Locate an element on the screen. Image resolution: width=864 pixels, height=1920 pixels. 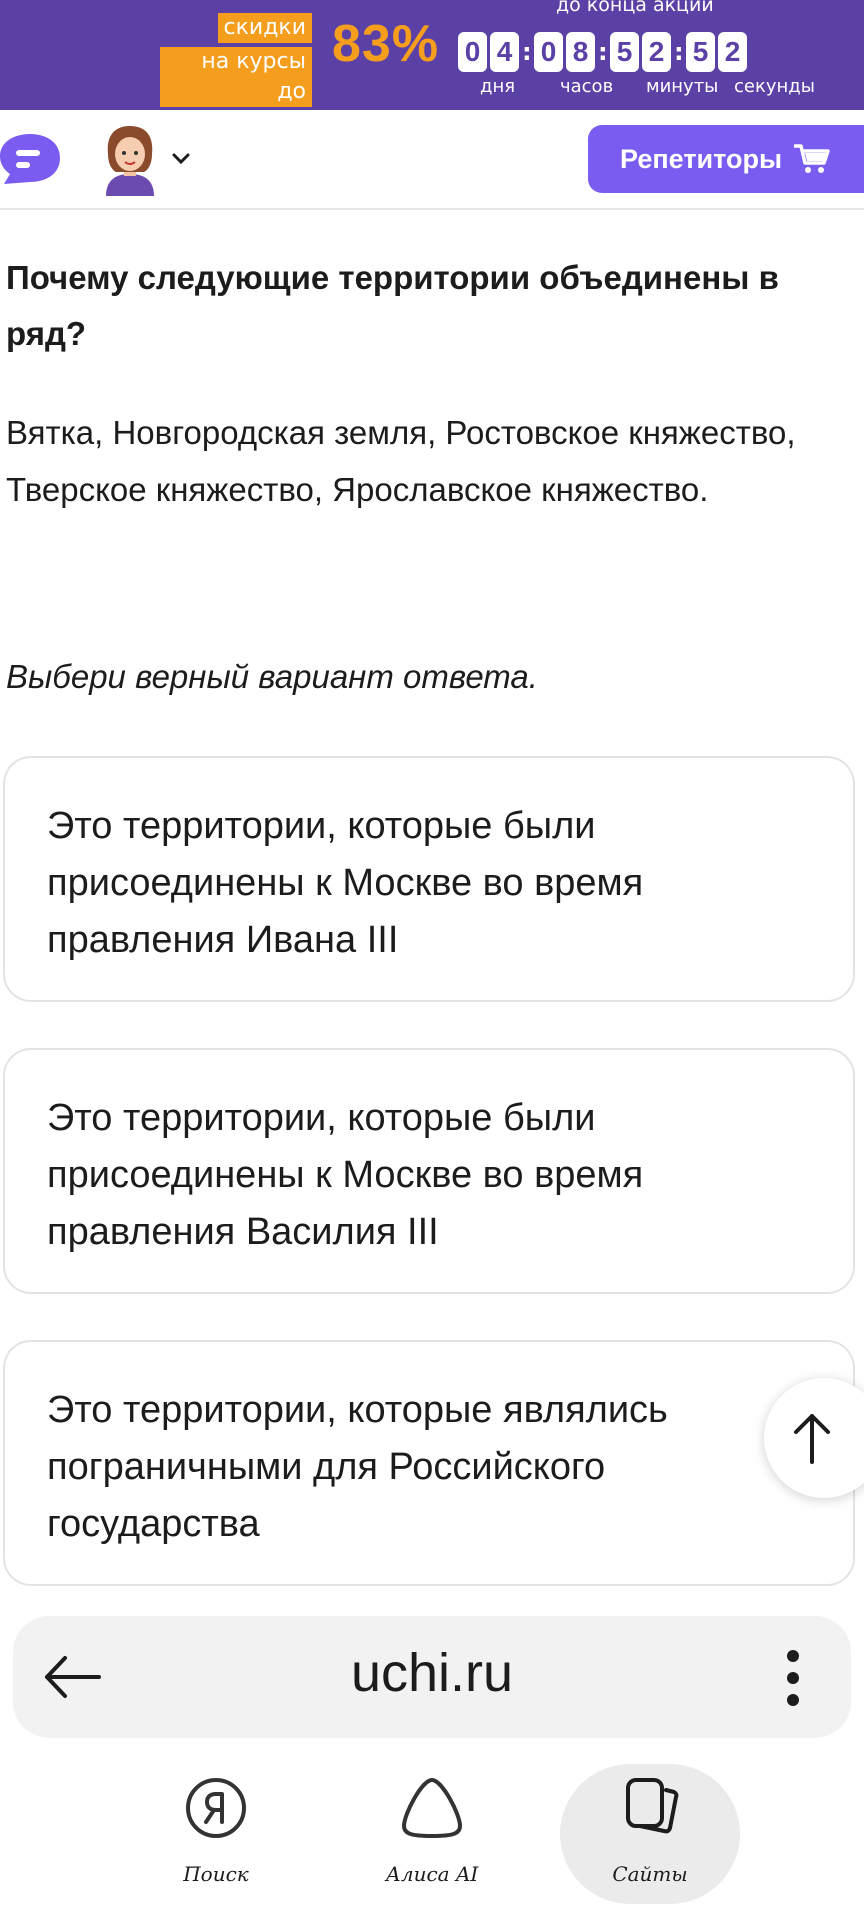
cart-icon is located at coordinates (811, 159).